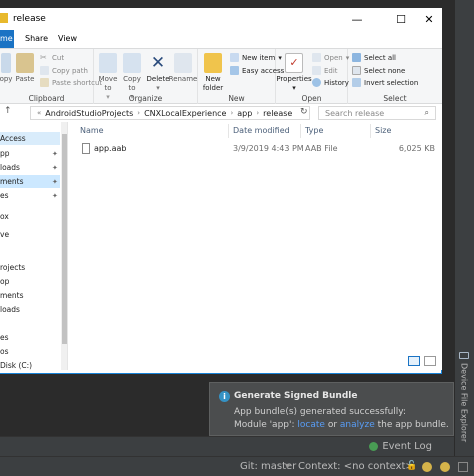 This screenshot has height=476, width=474. I want to click on nav-item: ments, so click(30, 295).